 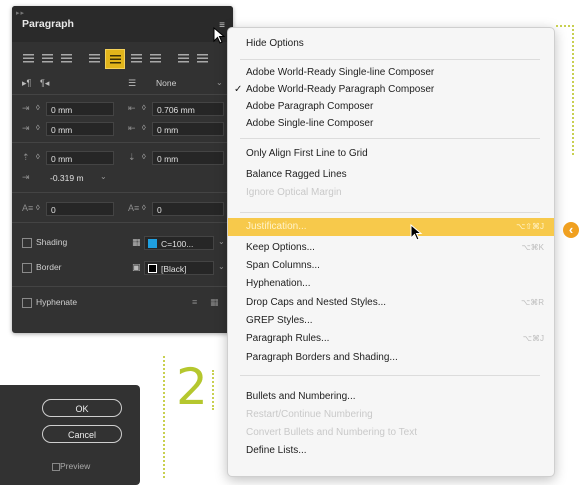 I want to click on align-to-grid-icon: ≡, so click(x=194, y=302).